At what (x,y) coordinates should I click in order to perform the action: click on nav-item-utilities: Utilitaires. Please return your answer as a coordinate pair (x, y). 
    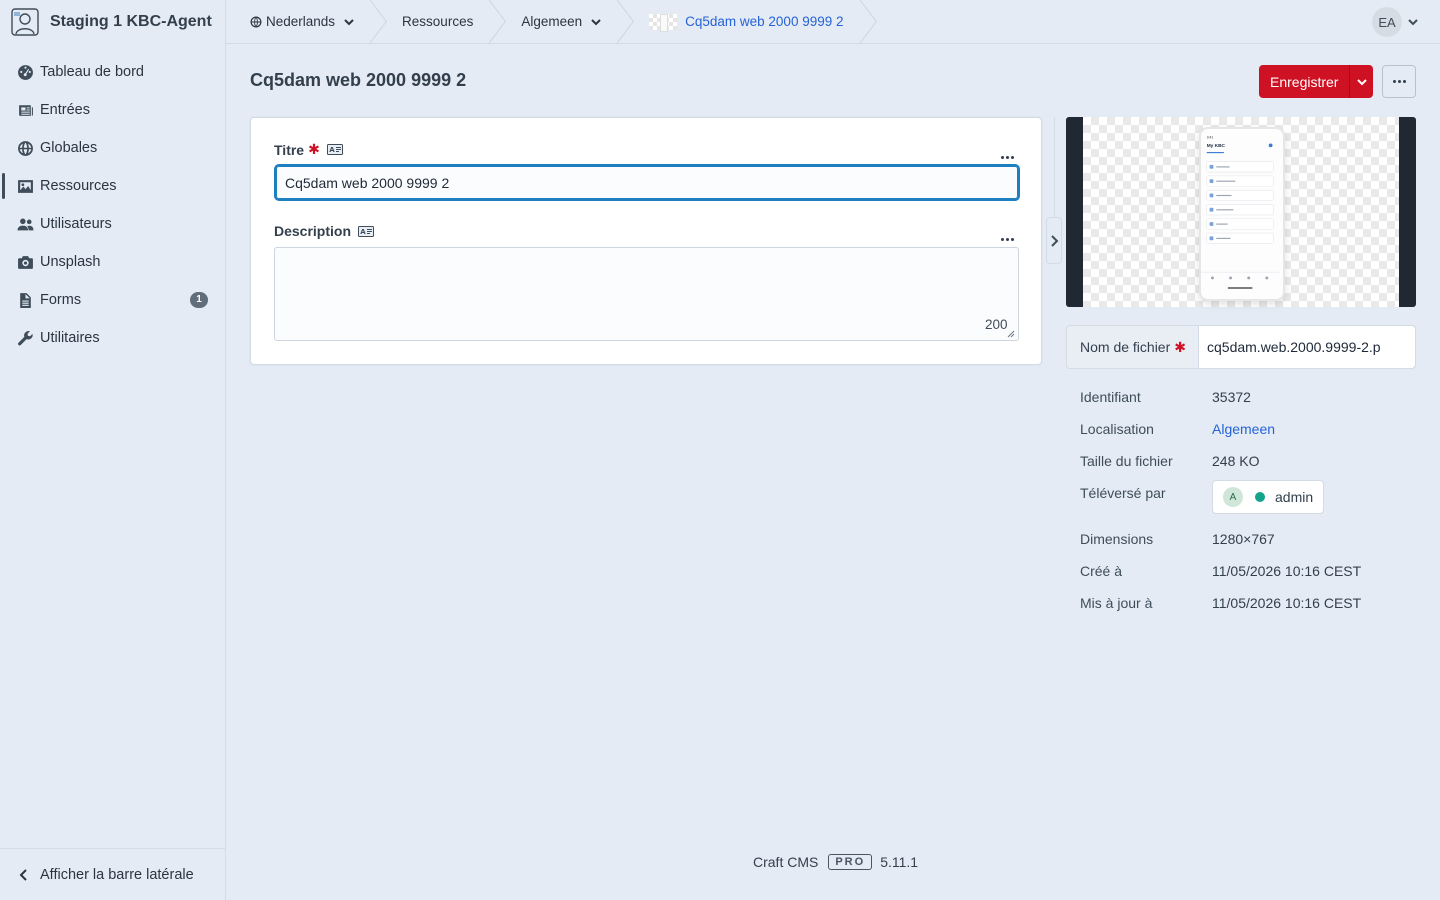
    Looking at the image, I should click on (112, 338).